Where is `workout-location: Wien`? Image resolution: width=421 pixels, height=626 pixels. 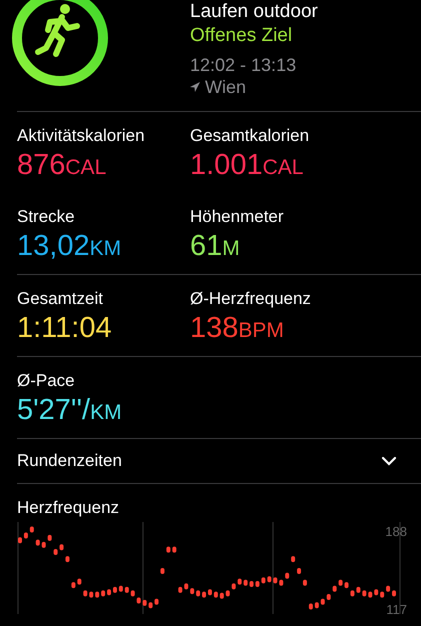 workout-location: Wien is located at coordinates (225, 87).